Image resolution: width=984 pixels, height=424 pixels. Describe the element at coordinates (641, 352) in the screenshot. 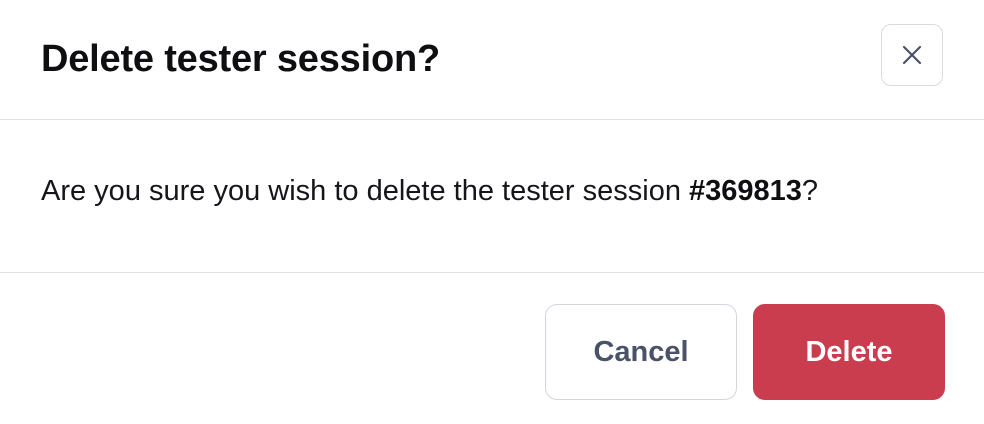

I see `cancel-button: Cancel` at that location.